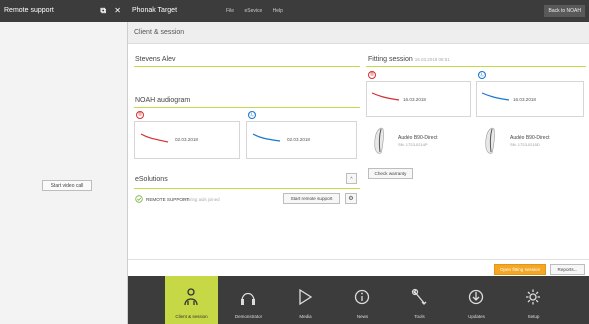 The height and width of the screenshot is (324, 589). What do you see at coordinates (525, 144) in the screenshot?
I see `device-left-sn: SN: 1723-0215D` at bounding box center [525, 144].